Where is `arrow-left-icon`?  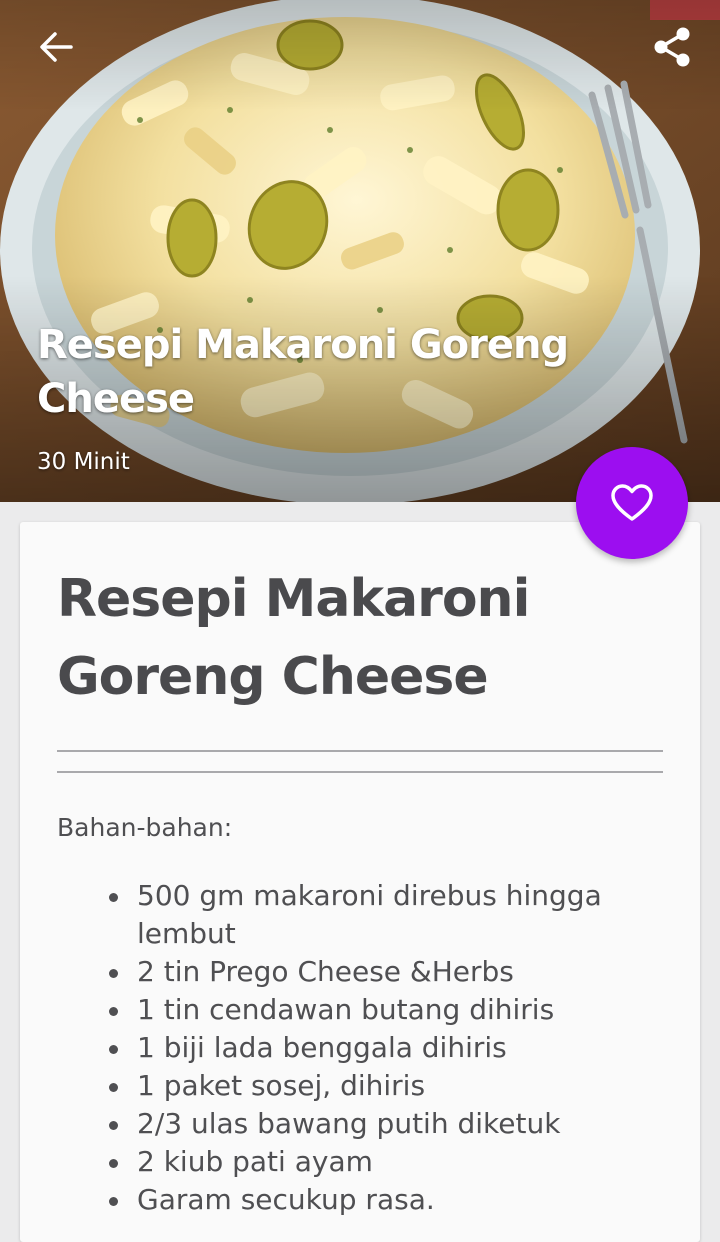
arrow-left-icon is located at coordinates (56, 47).